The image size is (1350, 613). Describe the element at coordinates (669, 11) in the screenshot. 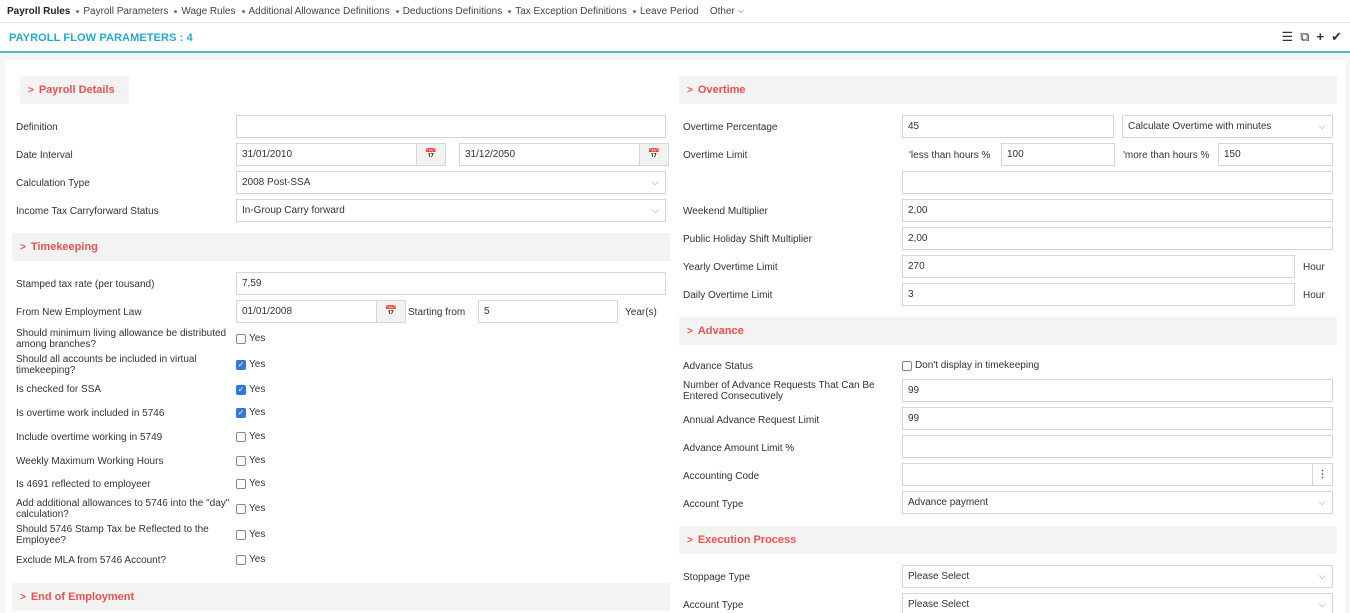

I see `nav-leave-period: Leave Period` at that location.